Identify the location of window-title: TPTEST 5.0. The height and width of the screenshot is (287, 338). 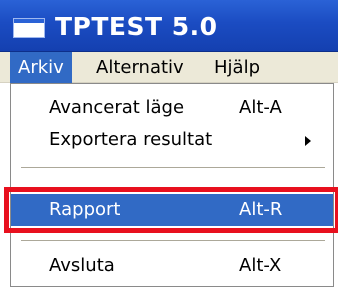
(136, 26).